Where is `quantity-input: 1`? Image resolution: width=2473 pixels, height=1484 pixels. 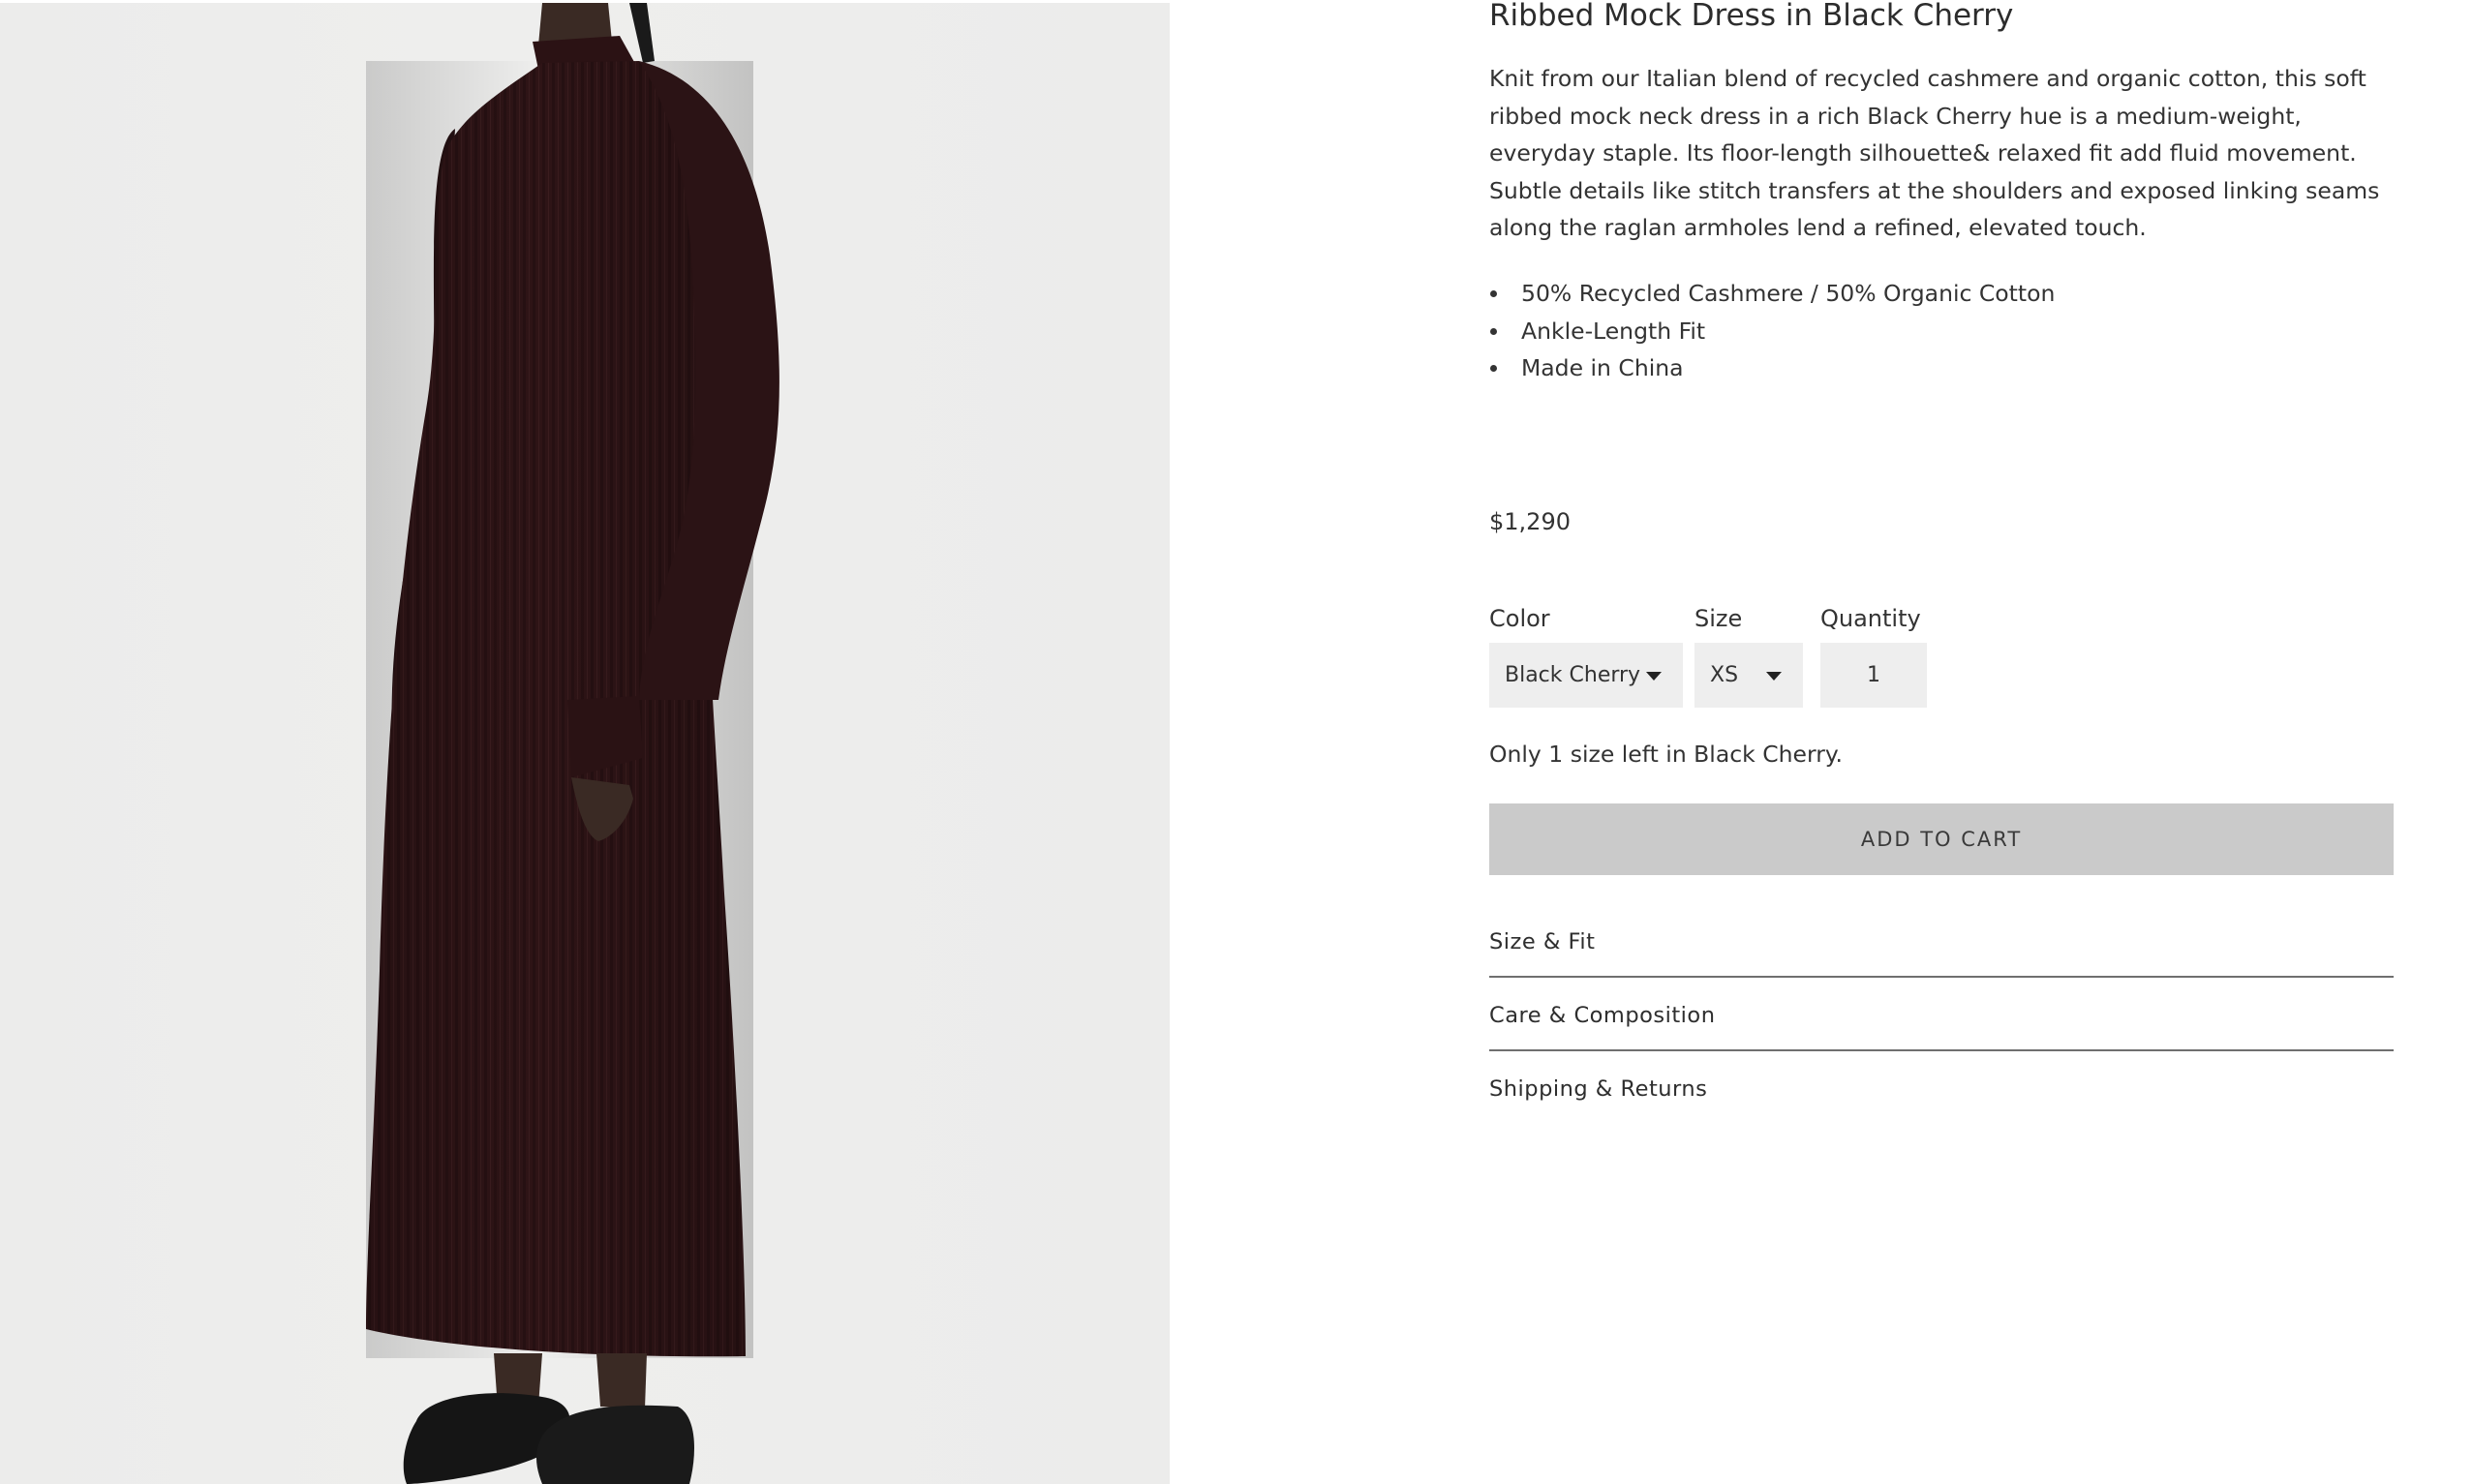
quantity-input: 1 is located at coordinates (1873, 675).